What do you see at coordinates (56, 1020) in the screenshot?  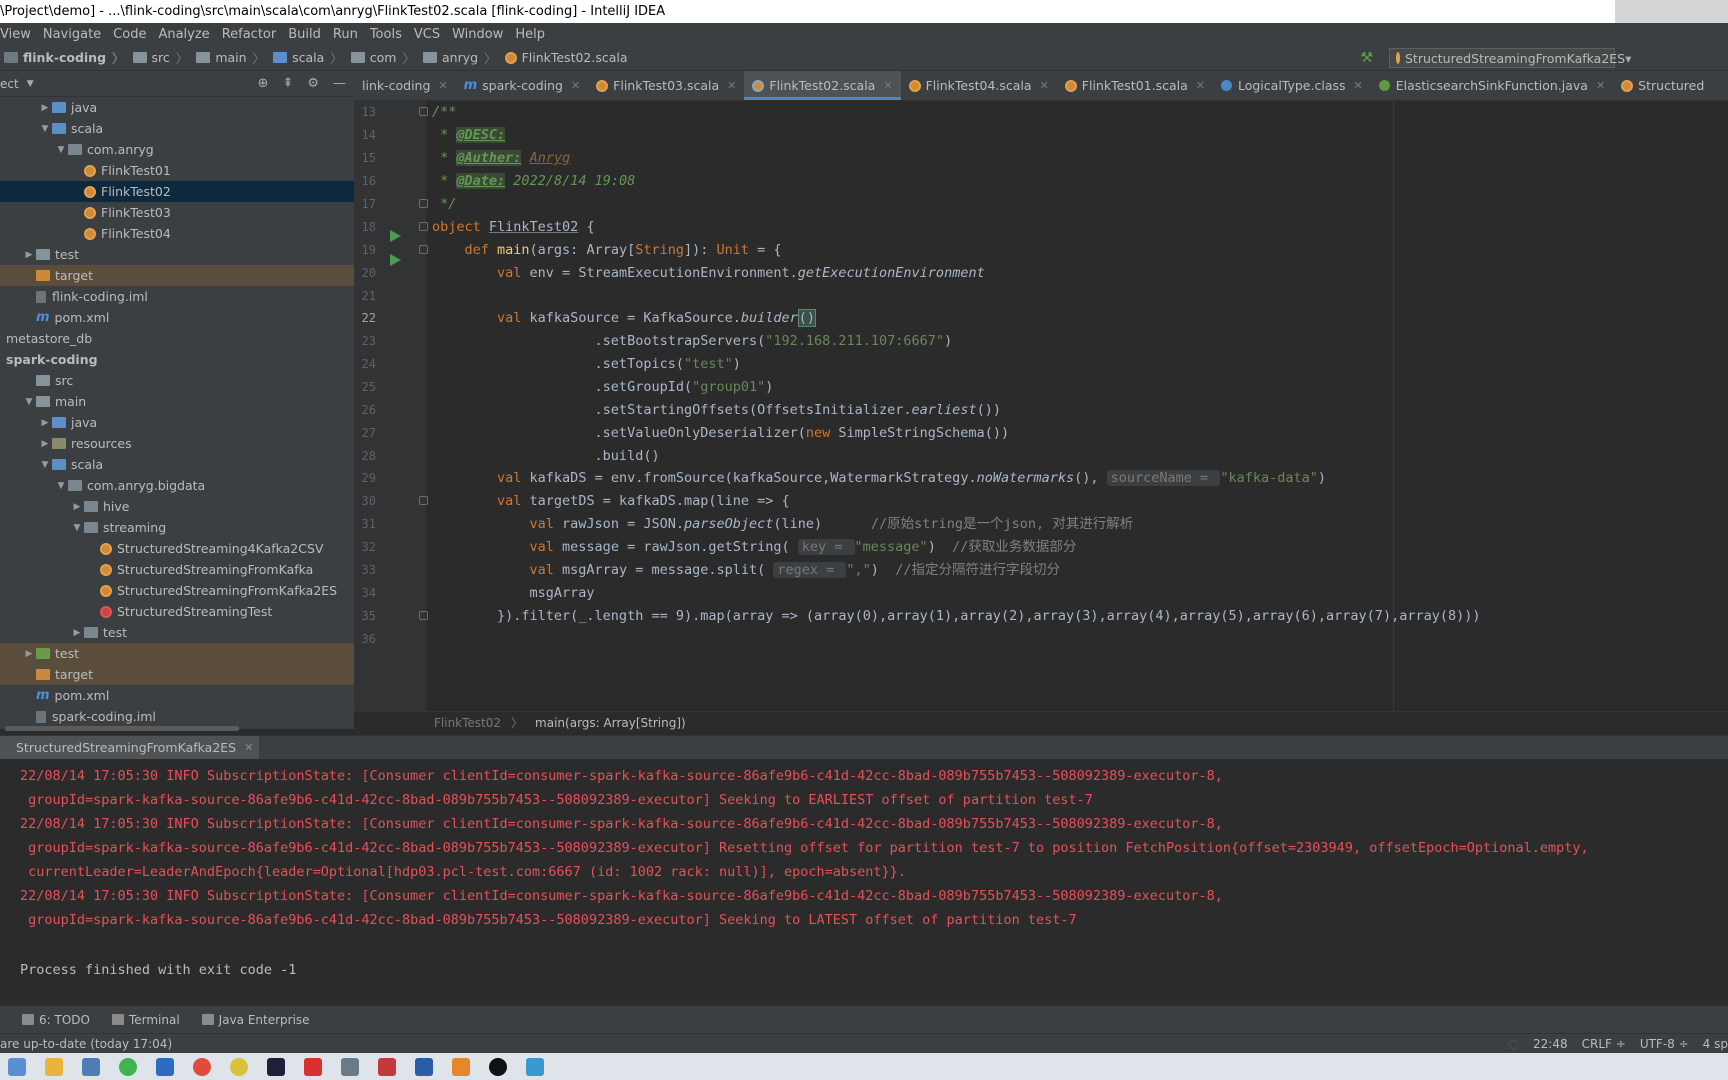 I see `tool-todo: 6: TODO` at bounding box center [56, 1020].